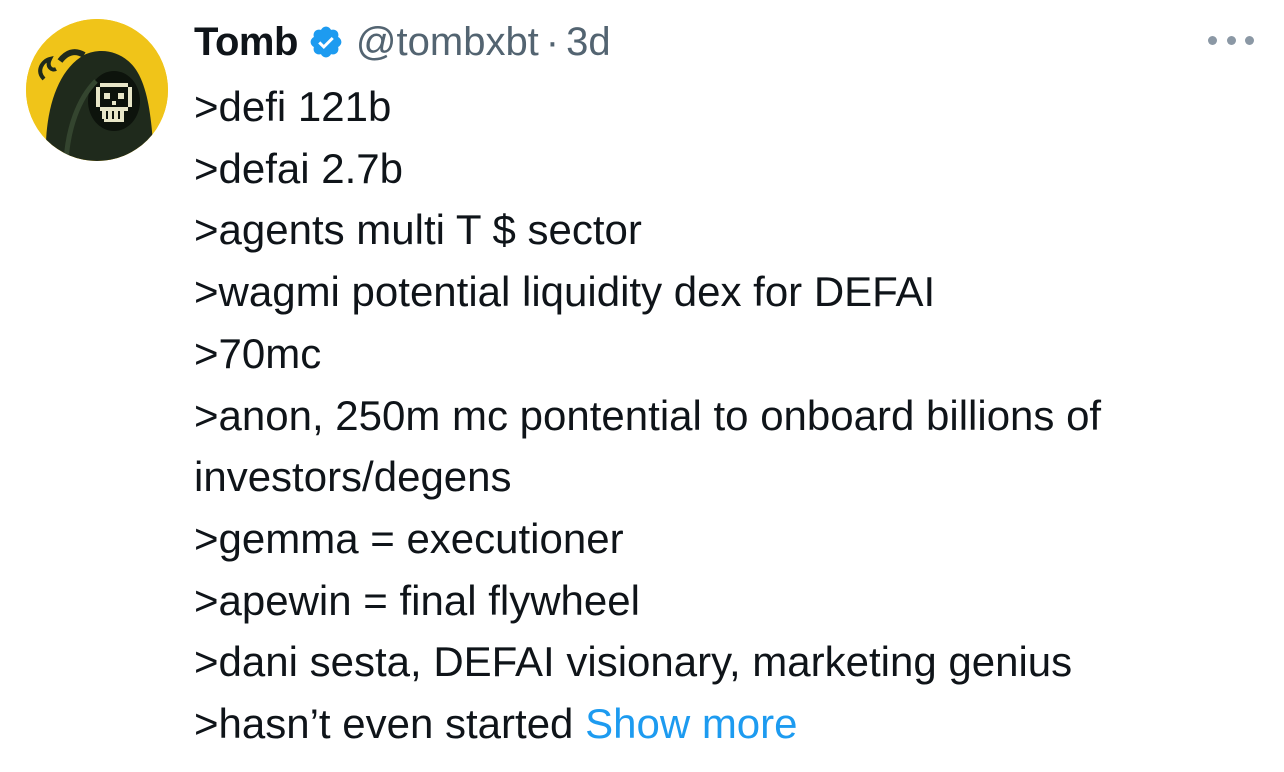  I want to click on tweet-line-text: >hasn’t even started, so click(384, 724).